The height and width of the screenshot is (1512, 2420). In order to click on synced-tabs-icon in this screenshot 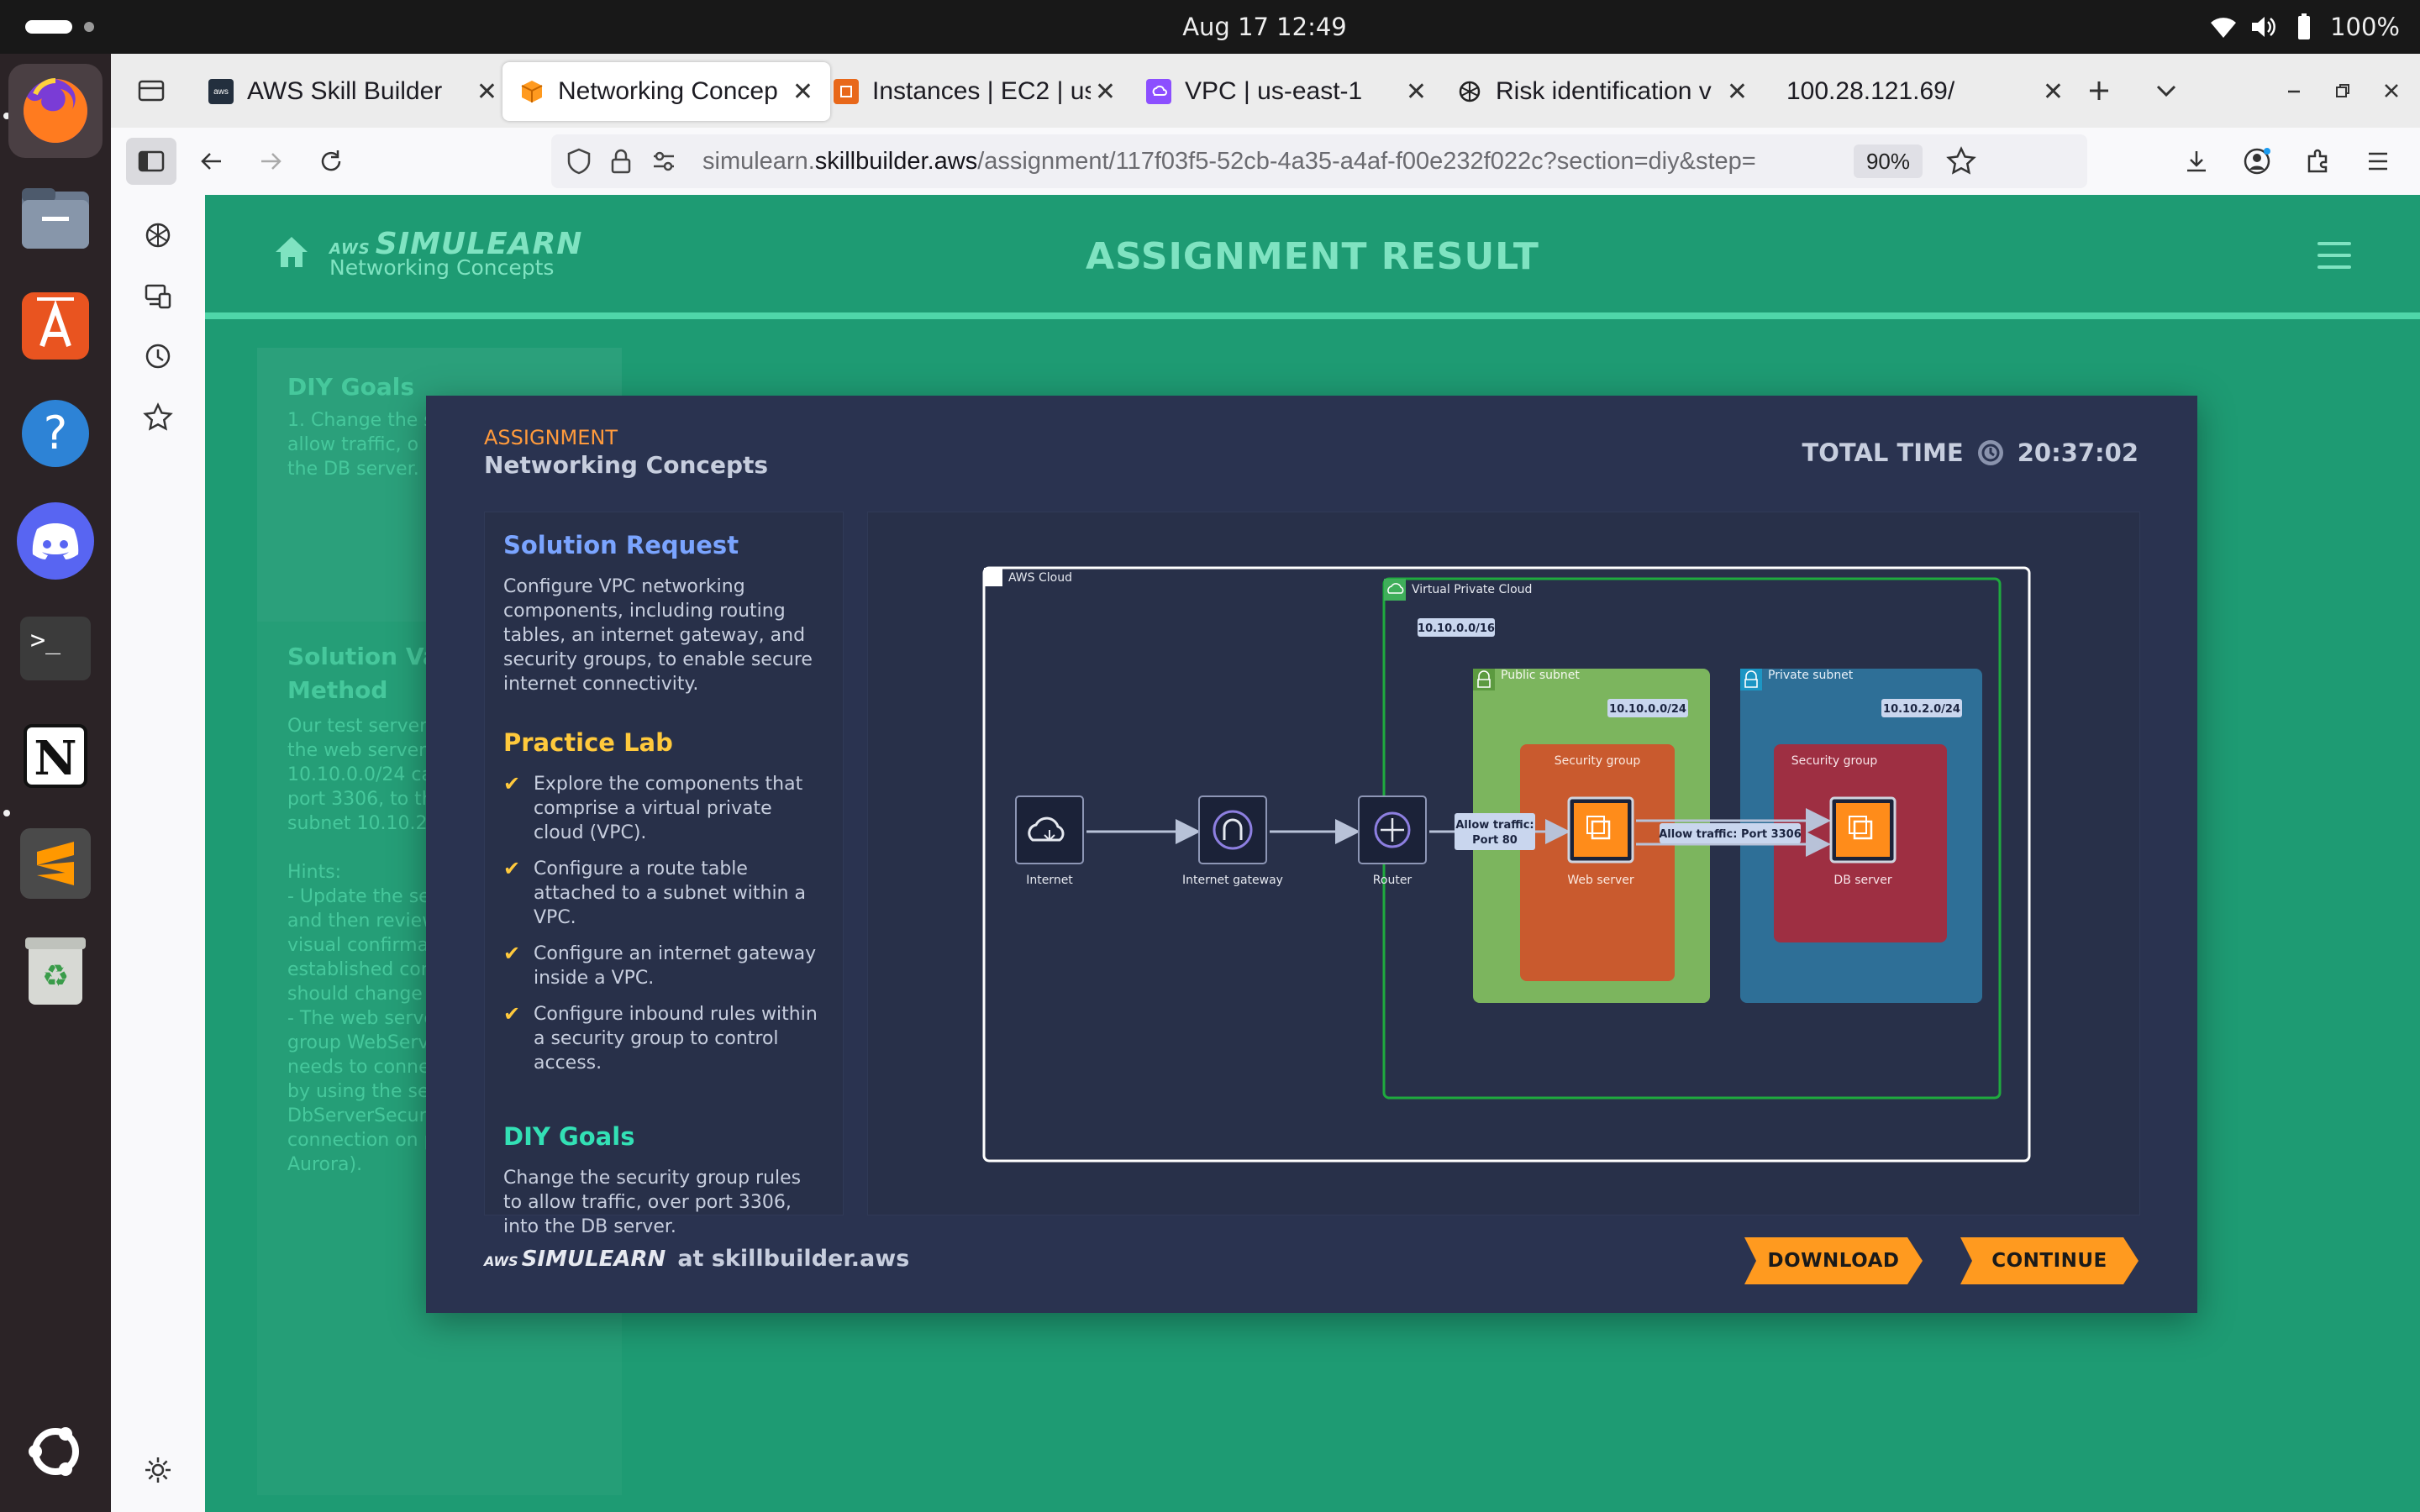, I will do `click(157, 295)`.